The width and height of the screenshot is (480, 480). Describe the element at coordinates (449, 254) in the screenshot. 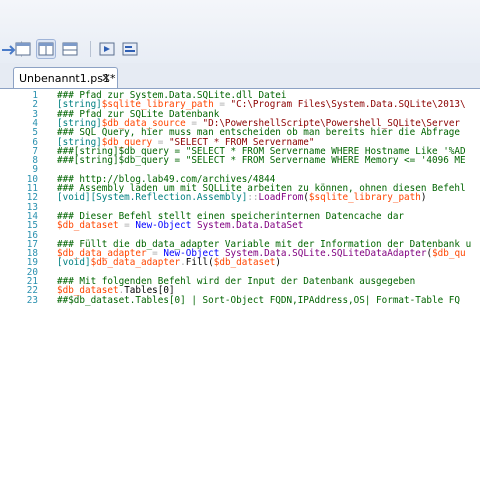

I see `code-token: $db_qu` at that location.